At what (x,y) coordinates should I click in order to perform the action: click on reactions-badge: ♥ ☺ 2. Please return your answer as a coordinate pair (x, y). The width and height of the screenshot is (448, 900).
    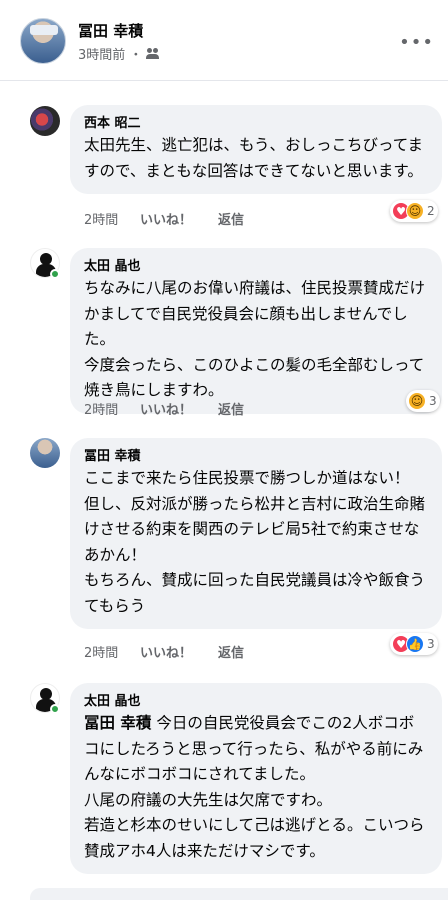
    Looking at the image, I should click on (414, 211).